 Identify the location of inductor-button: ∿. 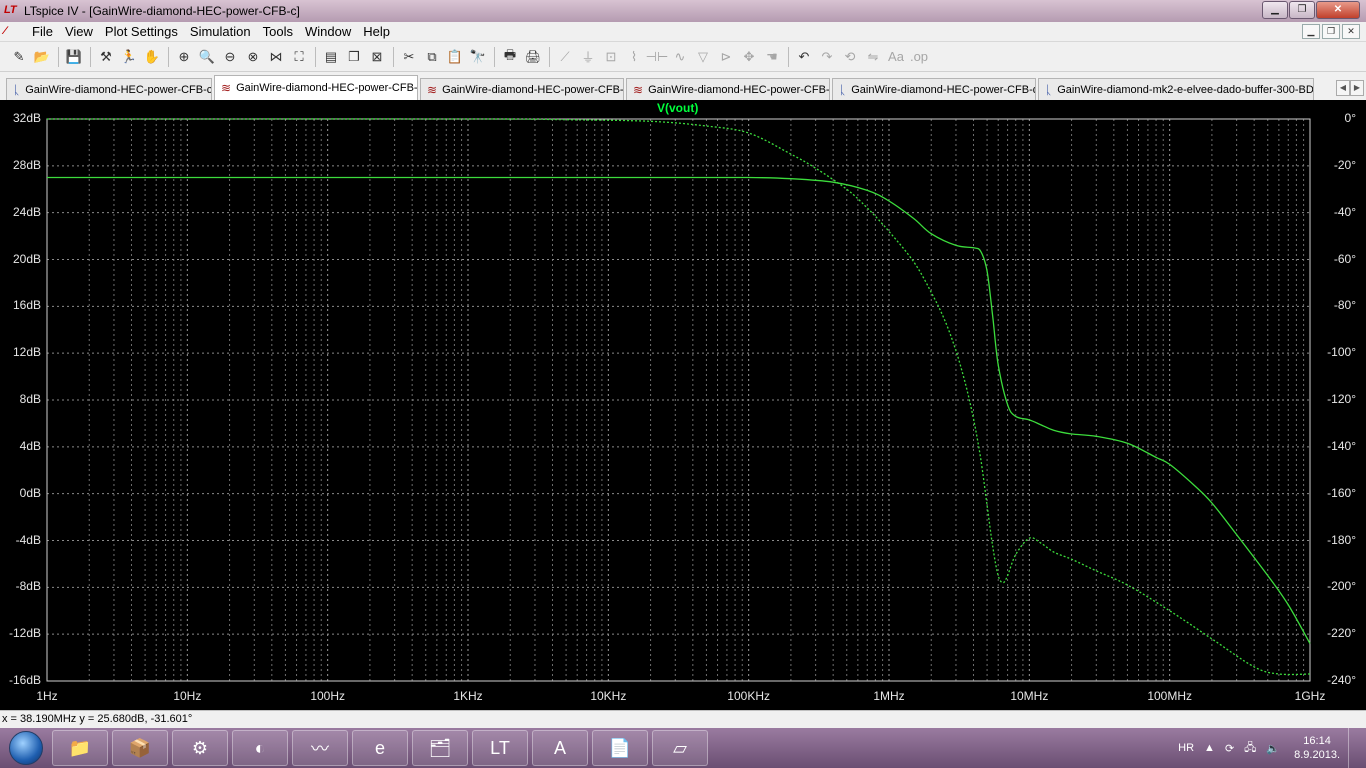
(680, 57).